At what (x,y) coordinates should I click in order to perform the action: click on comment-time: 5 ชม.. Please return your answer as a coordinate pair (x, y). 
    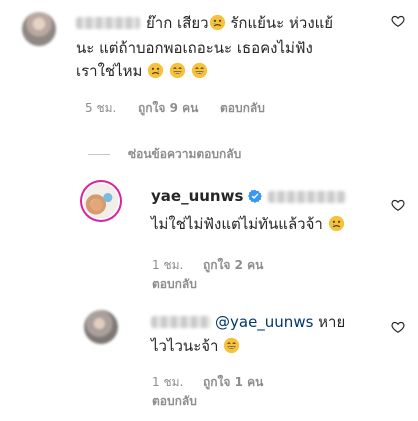
    Looking at the image, I should click on (101, 108).